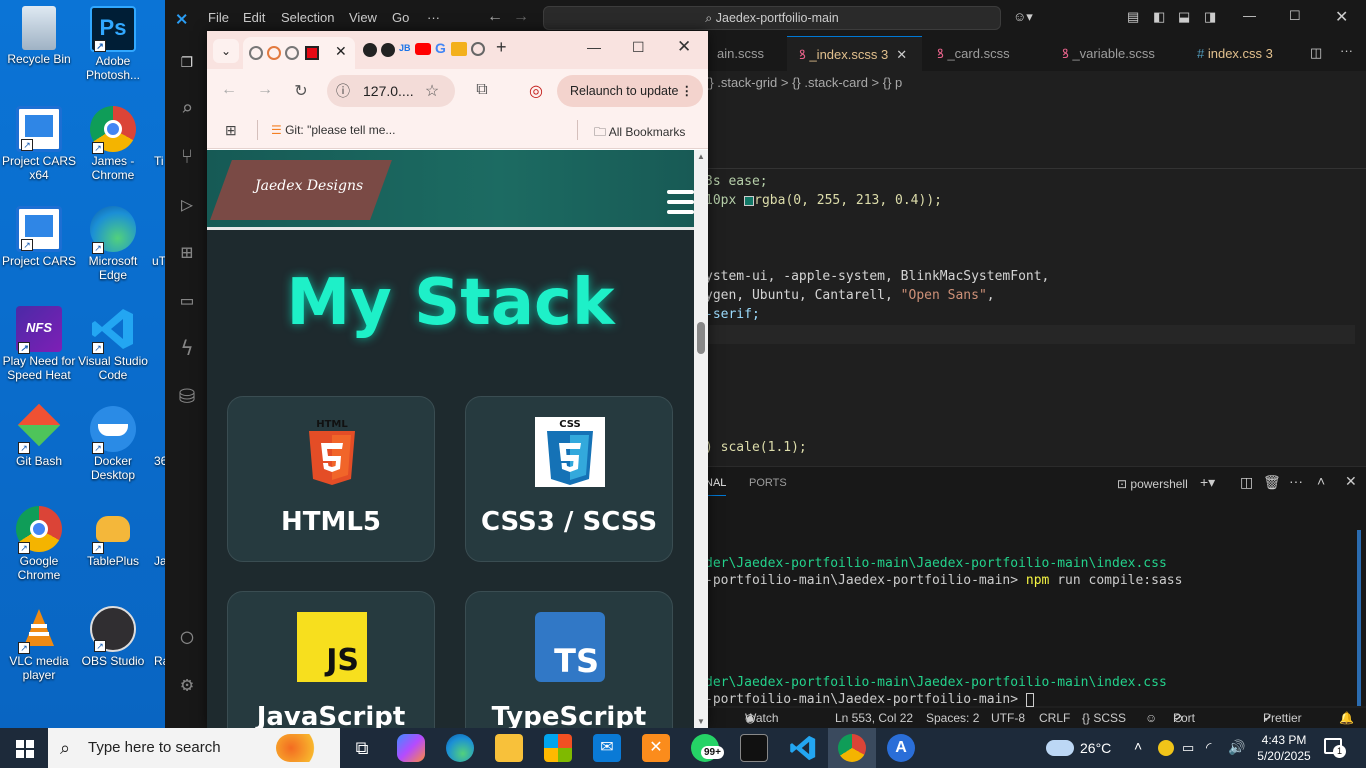 Image resolution: width=1366 pixels, height=768 pixels. I want to click on edge-shortcut: ↗ Microsoft Edge, so click(113, 244).